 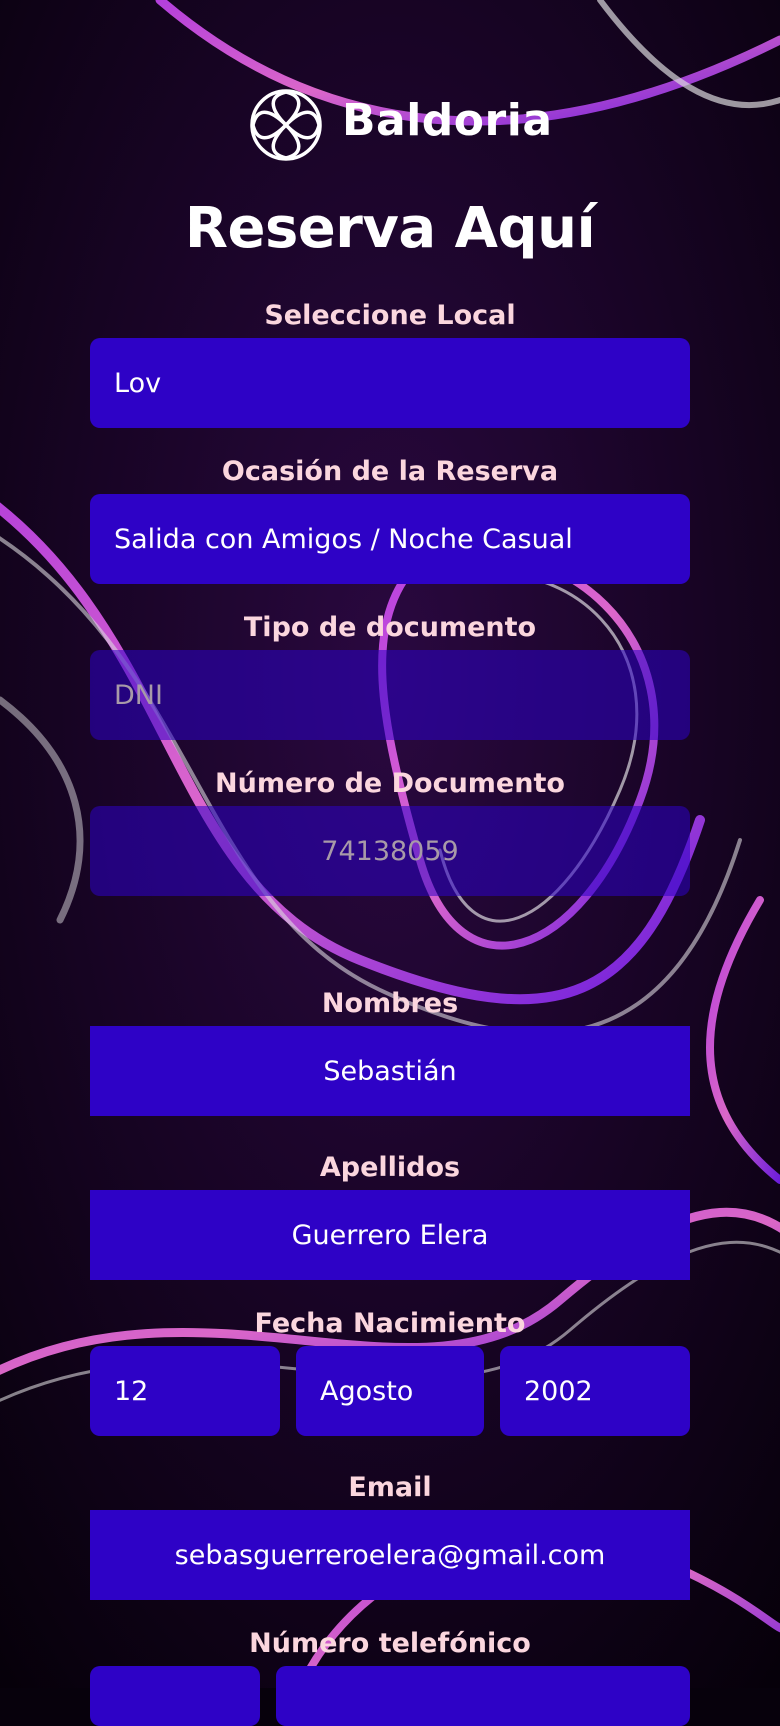 What do you see at coordinates (286, 125) in the screenshot?
I see `globe-flower-icon` at bounding box center [286, 125].